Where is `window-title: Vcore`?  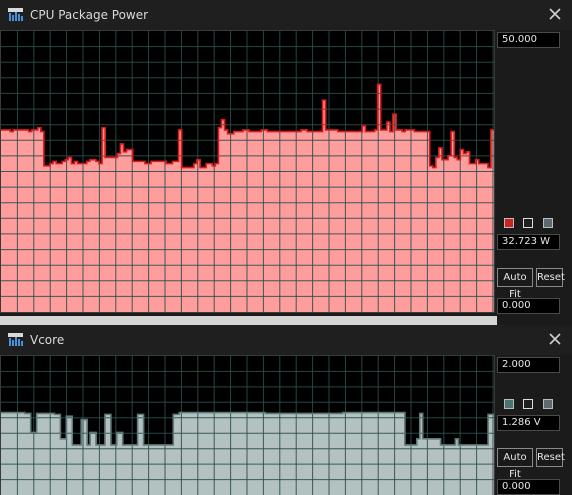 window-title: Vcore is located at coordinates (47, 340).